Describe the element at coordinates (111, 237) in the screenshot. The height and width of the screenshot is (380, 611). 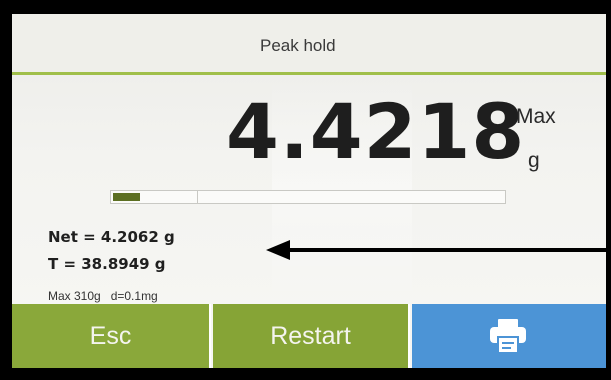
I see `net-weight-line: Net = 4.2062 g` at that location.